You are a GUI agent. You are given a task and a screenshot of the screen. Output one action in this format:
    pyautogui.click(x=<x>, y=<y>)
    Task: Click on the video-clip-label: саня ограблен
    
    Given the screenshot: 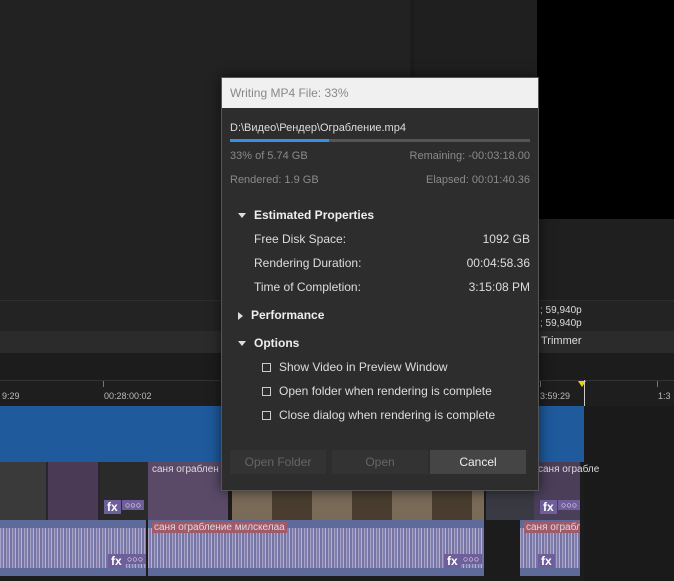 What is the action you would take?
    pyautogui.click(x=185, y=469)
    